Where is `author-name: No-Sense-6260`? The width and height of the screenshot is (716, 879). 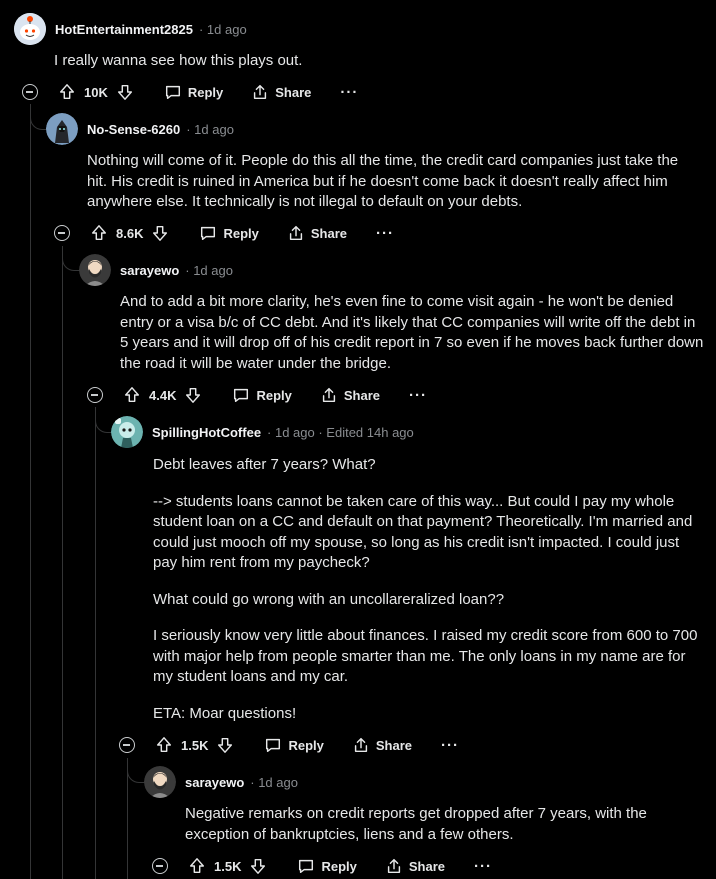
author-name: No-Sense-6260 is located at coordinates (133, 129).